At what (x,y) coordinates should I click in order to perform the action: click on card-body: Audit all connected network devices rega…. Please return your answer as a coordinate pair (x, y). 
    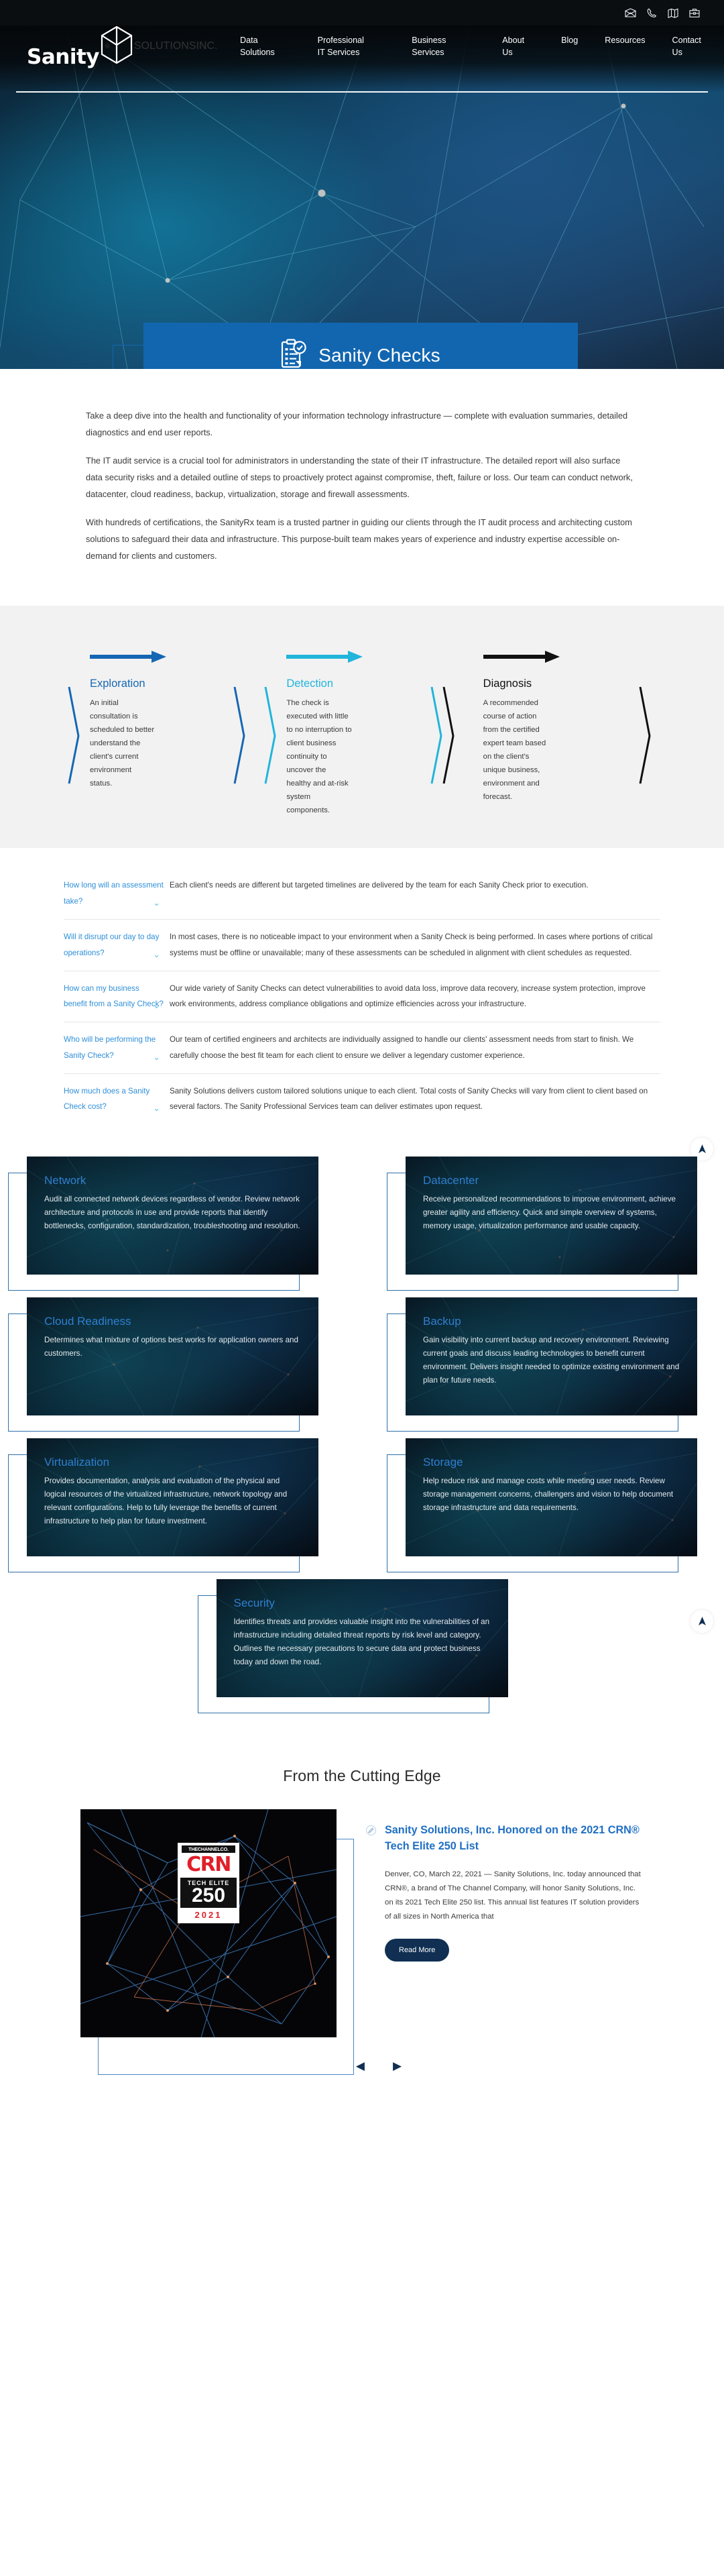
    Looking at the image, I should click on (172, 1212).